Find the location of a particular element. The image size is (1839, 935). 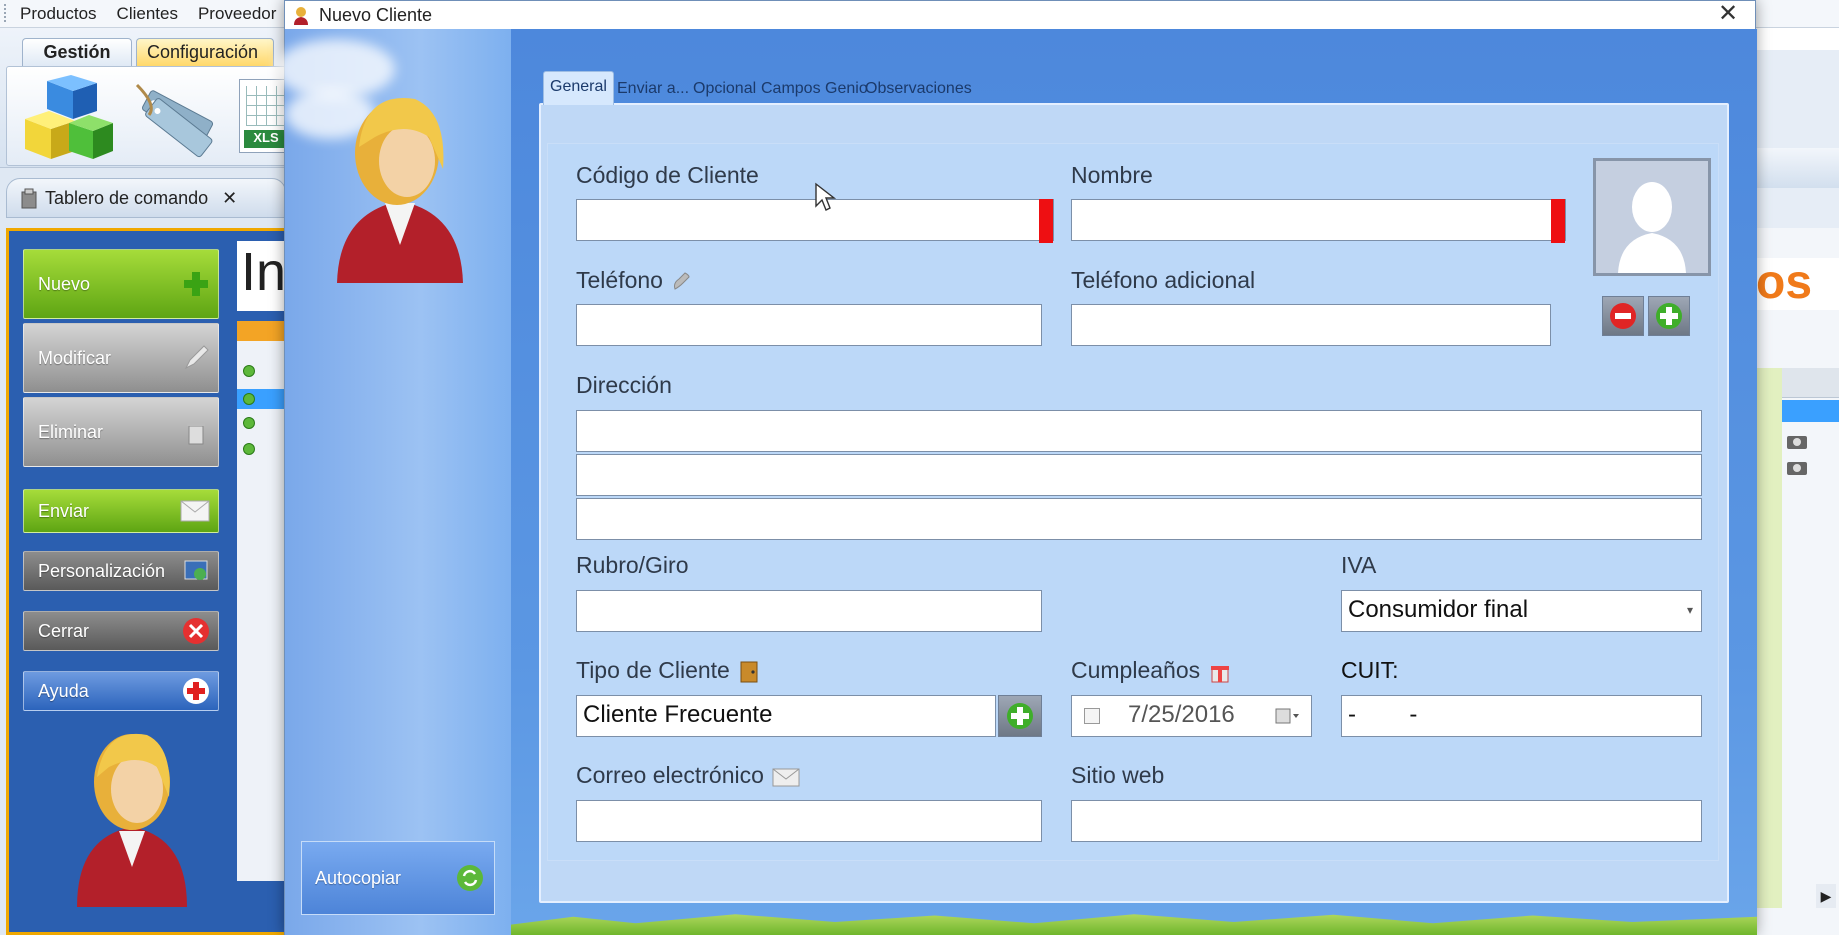

codigo-label: Código de Cliente is located at coordinates (667, 175).